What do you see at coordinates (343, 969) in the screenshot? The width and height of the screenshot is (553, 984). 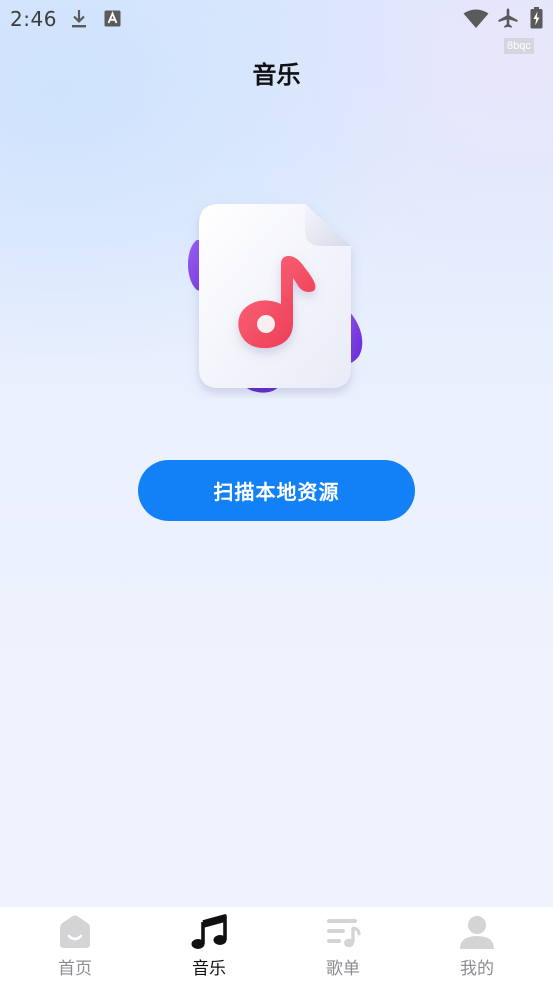 I see `tab-playlist-label: 歌单` at bounding box center [343, 969].